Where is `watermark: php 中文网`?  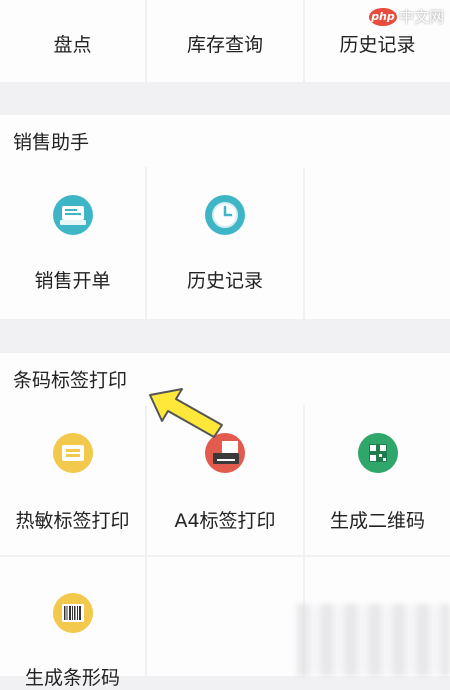 watermark: php 中文网 is located at coordinates (406, 16).